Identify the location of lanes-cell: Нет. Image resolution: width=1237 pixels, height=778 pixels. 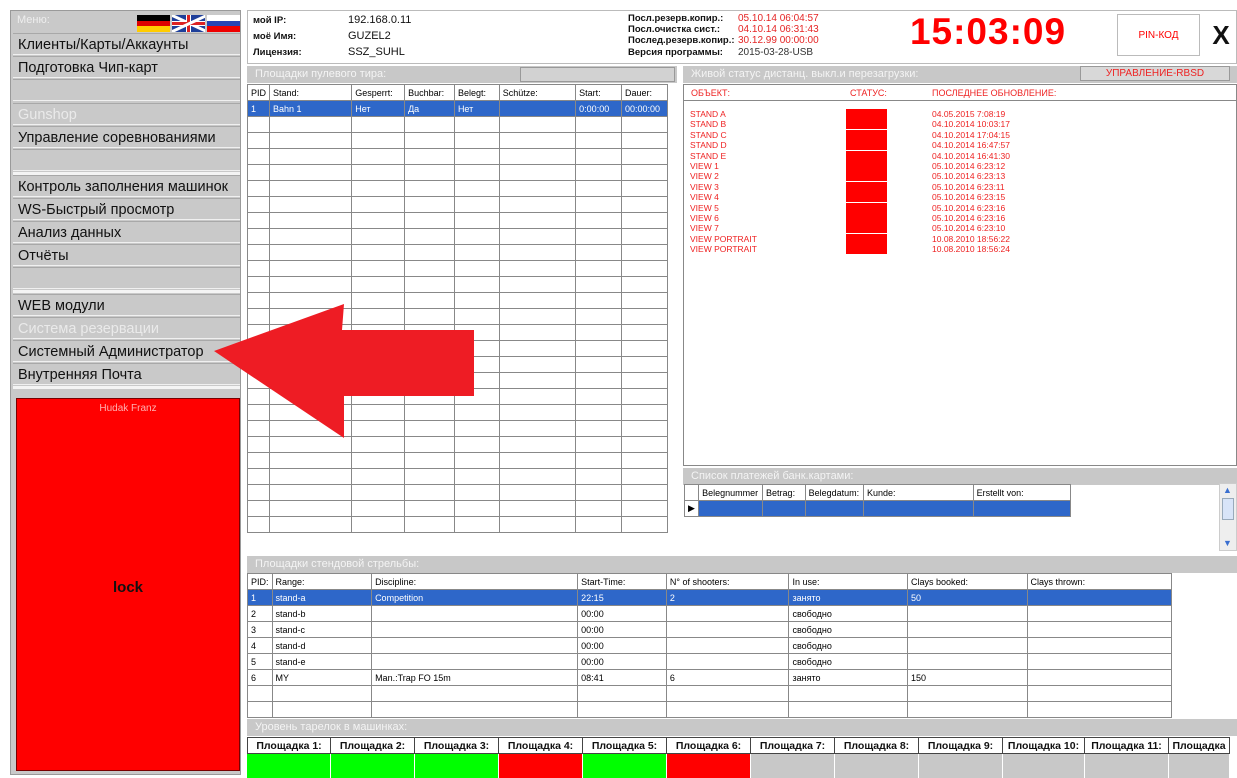
(378, 108).